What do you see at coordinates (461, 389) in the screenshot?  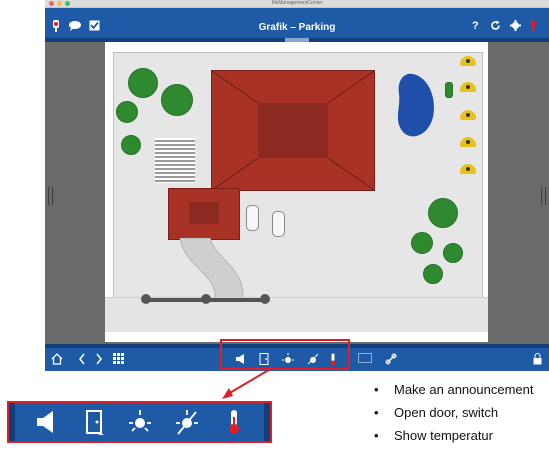 I see `list-item: Make an announcement` at bounding box center [461, 389].